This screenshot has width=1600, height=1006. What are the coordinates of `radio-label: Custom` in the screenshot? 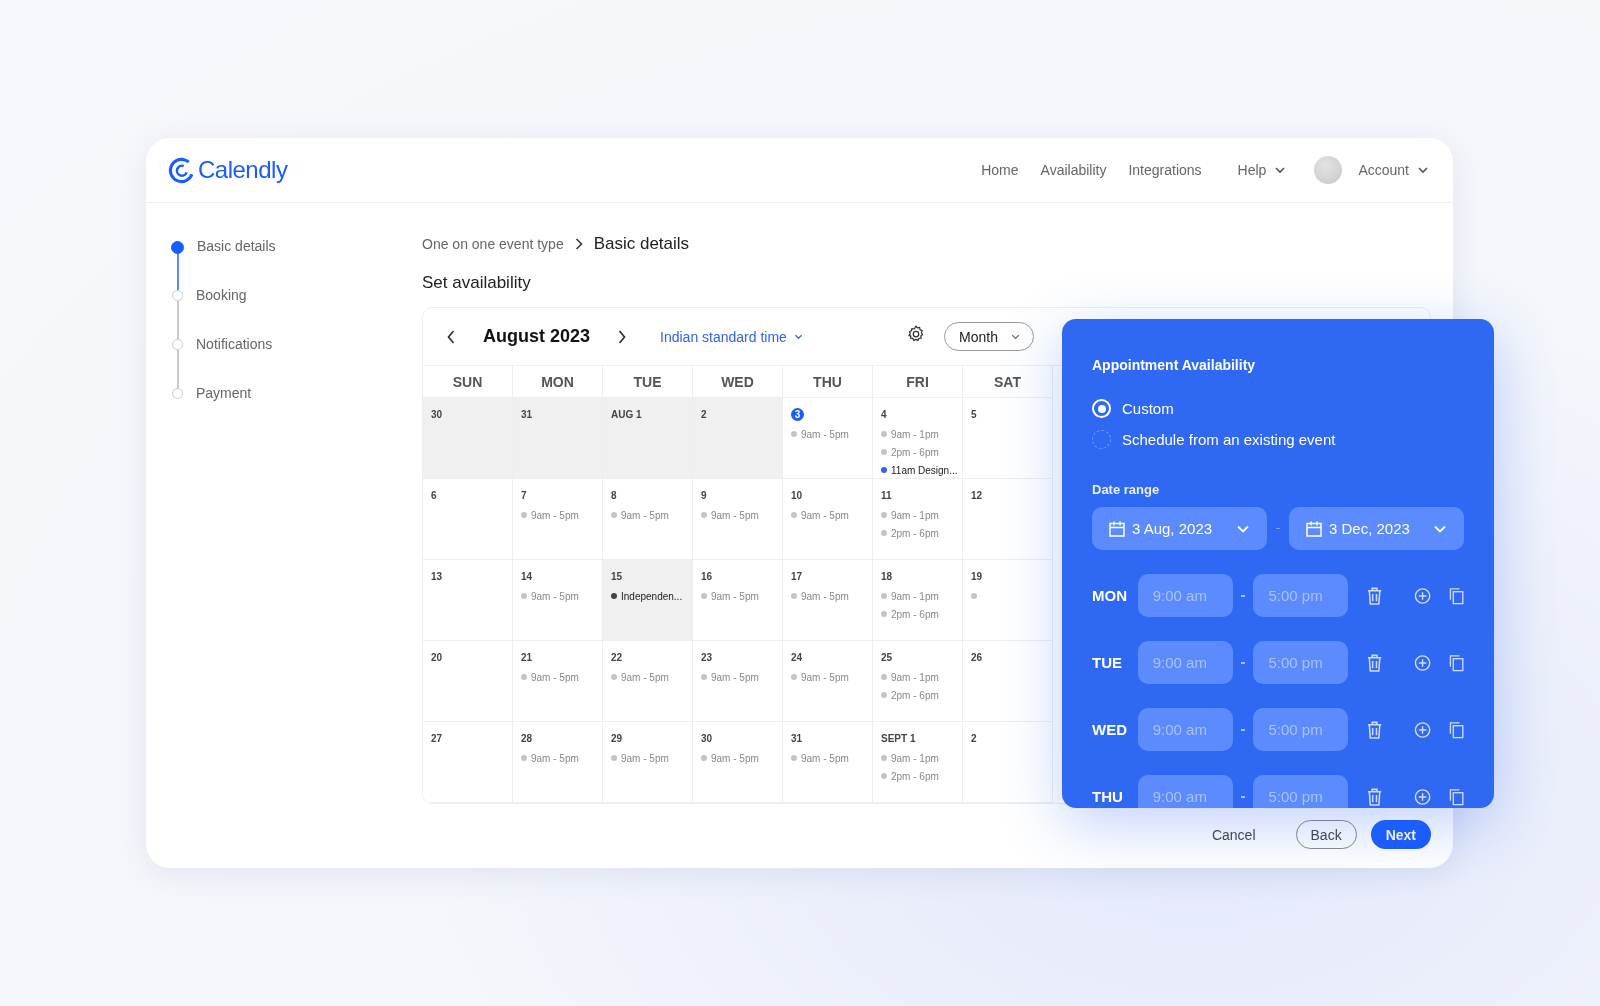 It's located at (1148, 408).